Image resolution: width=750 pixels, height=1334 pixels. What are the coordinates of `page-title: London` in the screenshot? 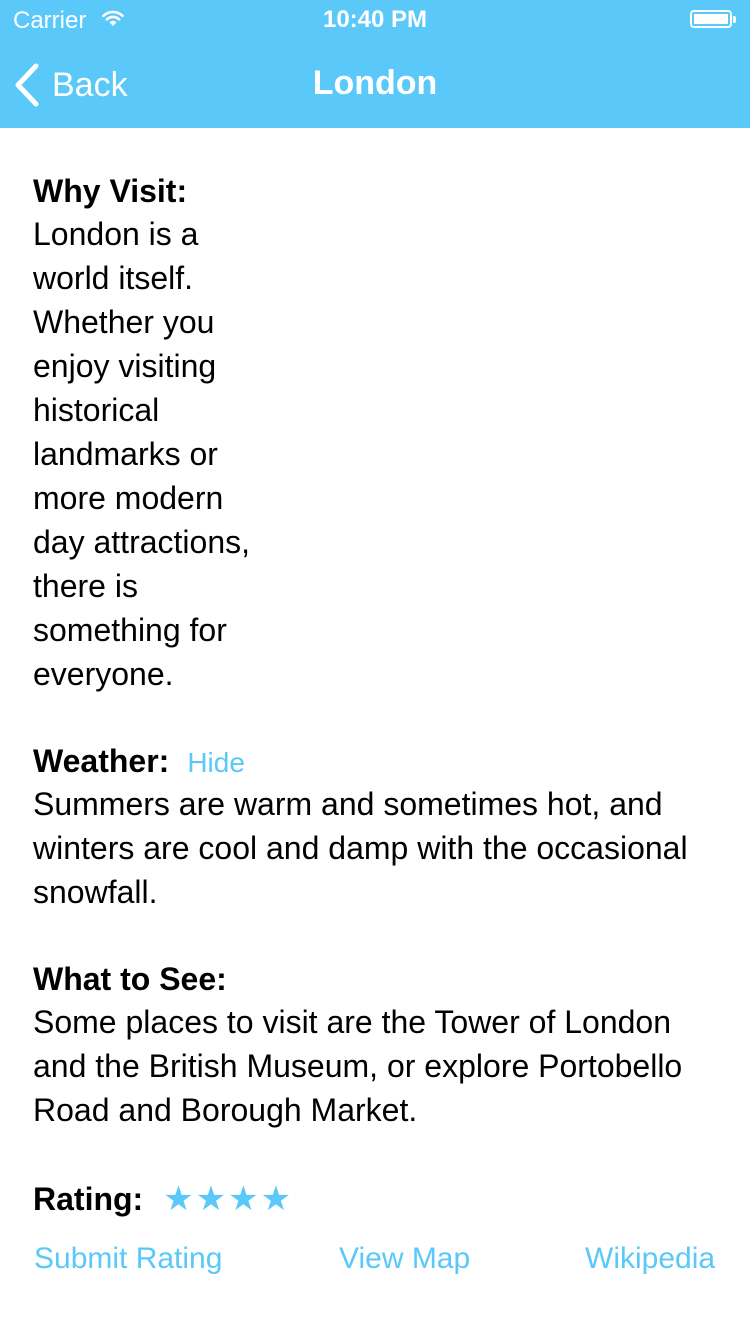 It's located at (375, 83).